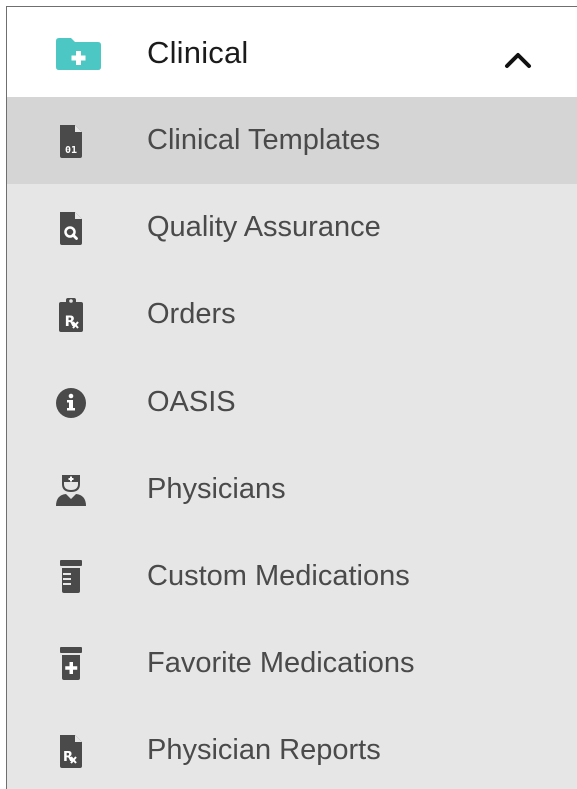  What do you see at coordinates (71, 664) in the screenshot?
I see `prescription-bottle-medical-icon` at bounding box center [71, 664].